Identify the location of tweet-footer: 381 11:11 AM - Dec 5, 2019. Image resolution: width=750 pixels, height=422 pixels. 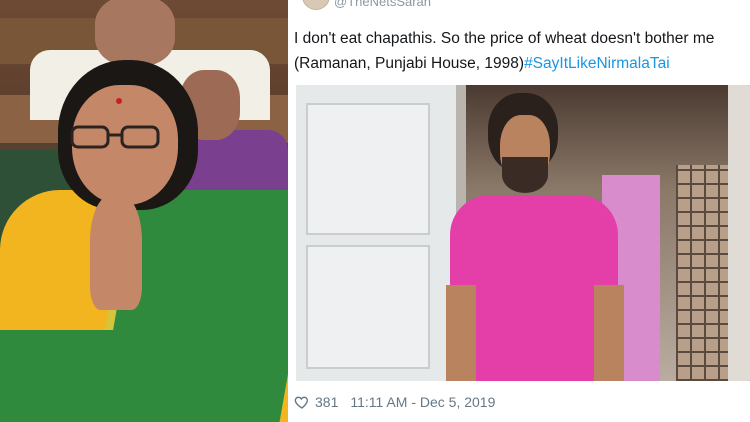
(394, 402).